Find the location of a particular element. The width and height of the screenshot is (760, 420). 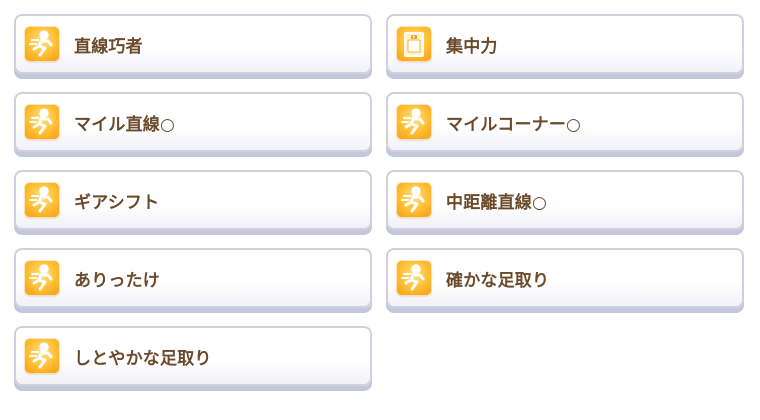

skill-card: しとやかな足取り is located at coordinates (193, 356).